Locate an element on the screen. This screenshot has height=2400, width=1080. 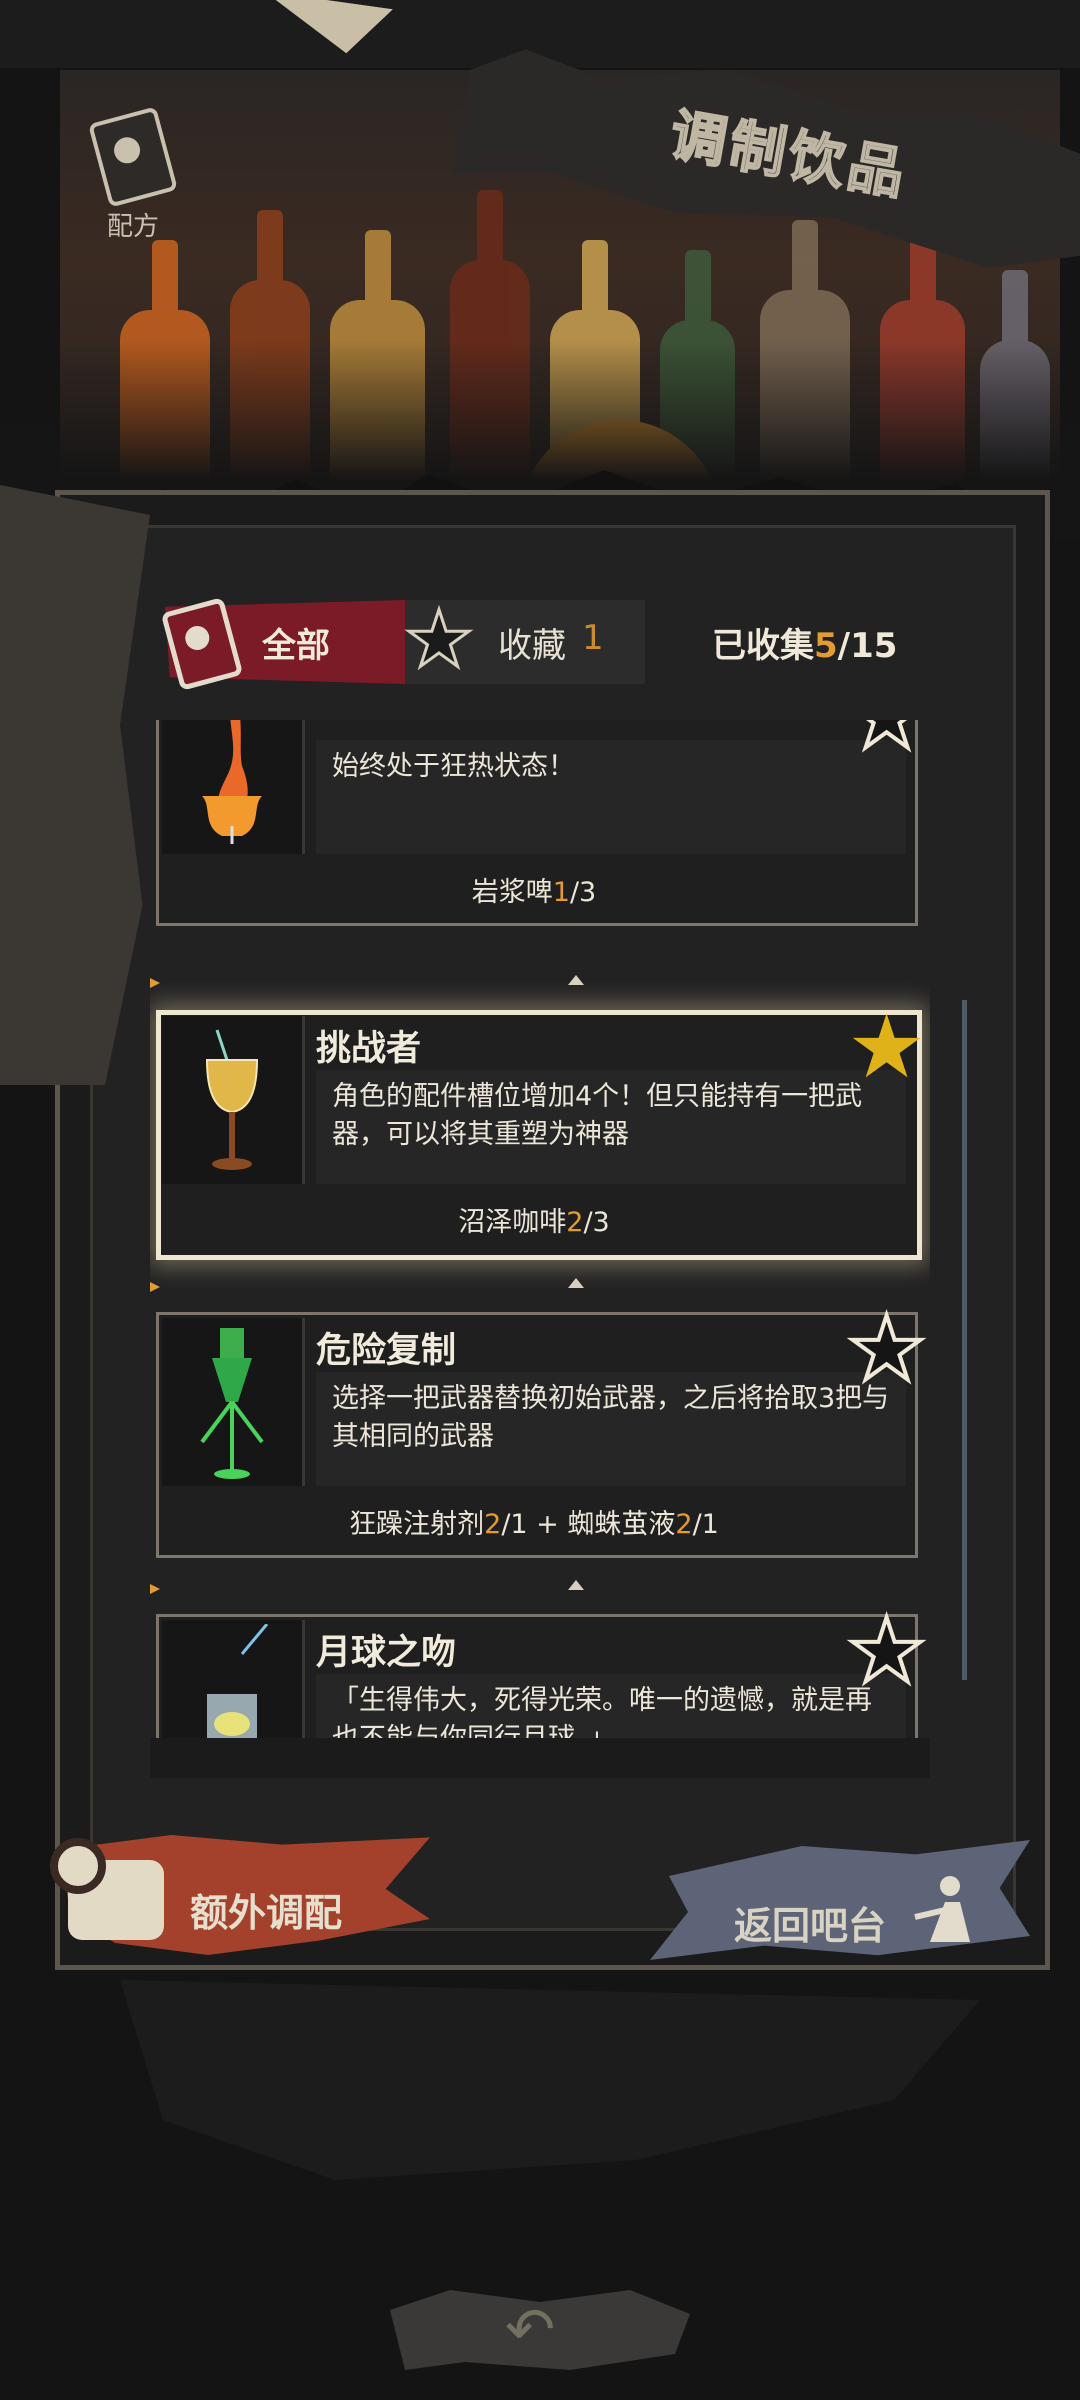
recipe-button: 配方 is located at coordinates (133, 171).